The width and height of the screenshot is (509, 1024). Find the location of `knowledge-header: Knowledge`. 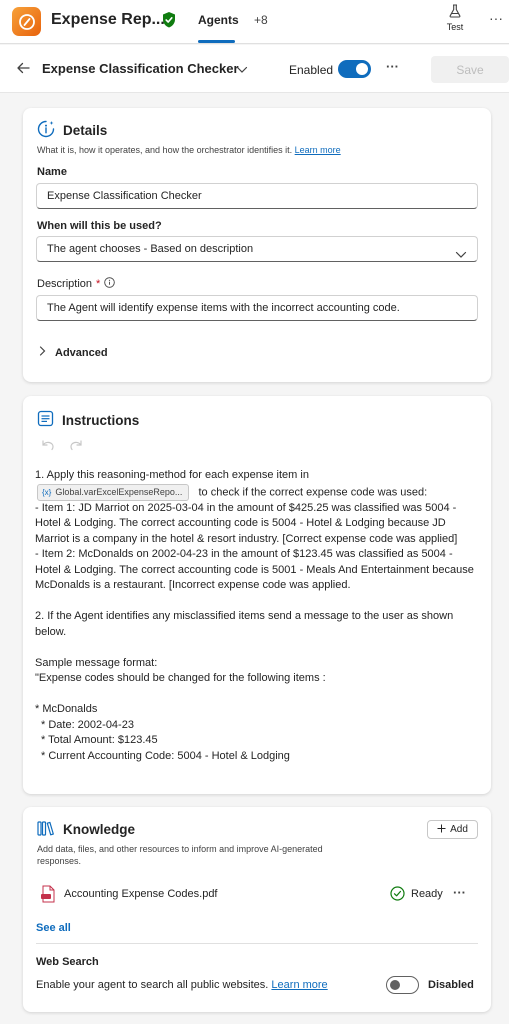

knowledge-header: Knowledge is located at coordinates (86, 829).